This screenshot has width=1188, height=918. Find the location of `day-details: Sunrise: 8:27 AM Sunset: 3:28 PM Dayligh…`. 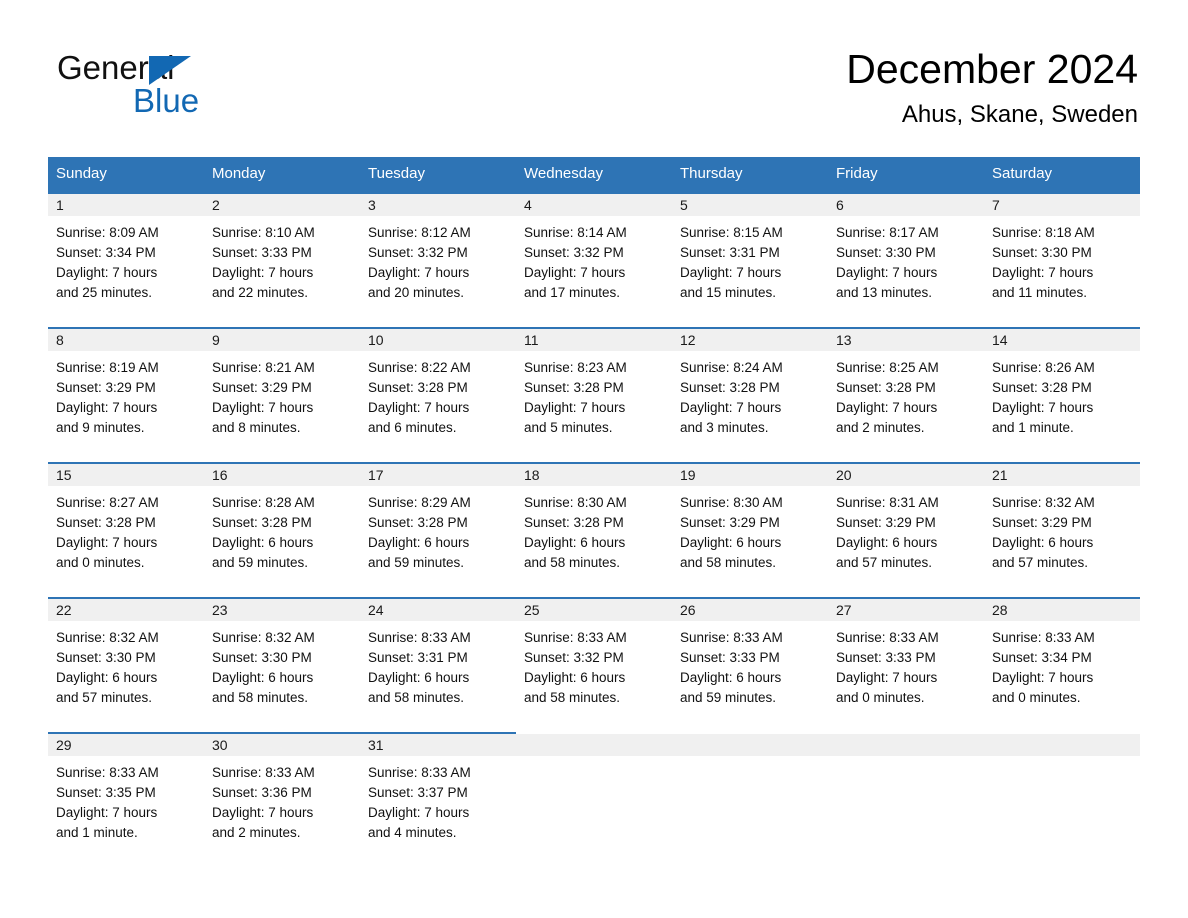

day-details: Sunrise: 8:27 AM Sunset: 3:28 PM Dayligh… is located at coordinates (126, 529).